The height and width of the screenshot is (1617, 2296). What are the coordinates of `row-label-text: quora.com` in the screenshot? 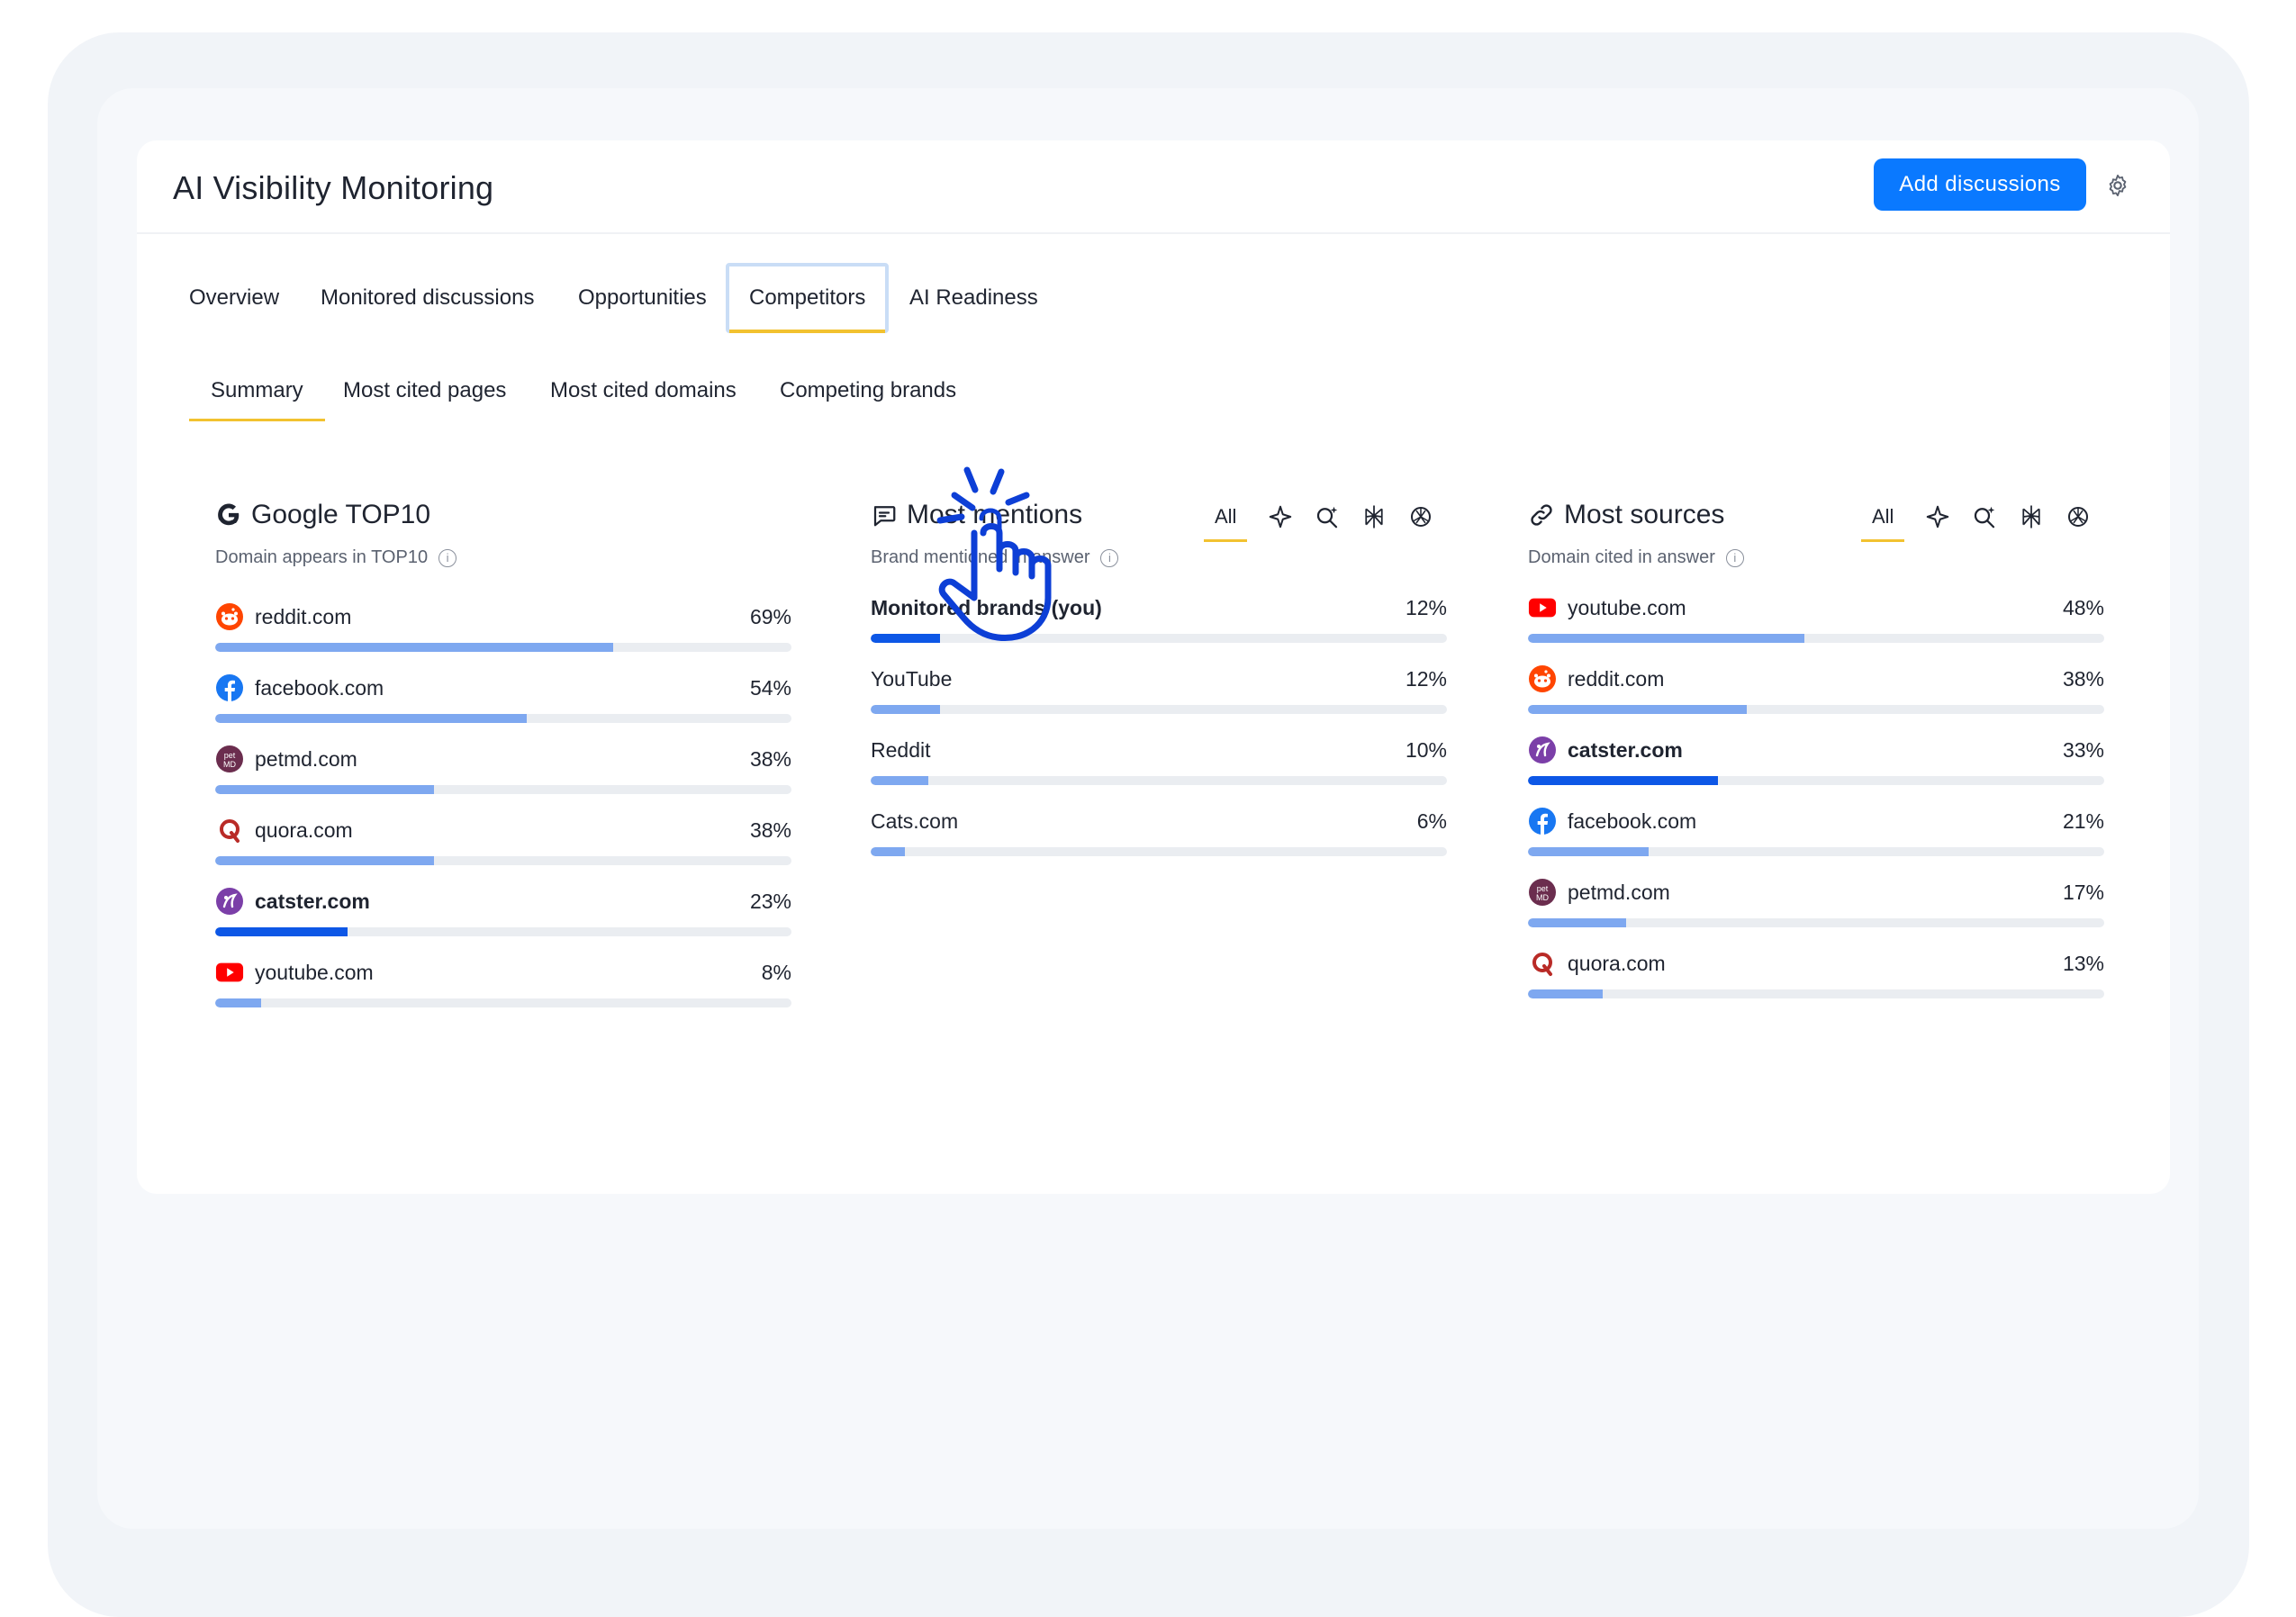 It's located at (304, 830).